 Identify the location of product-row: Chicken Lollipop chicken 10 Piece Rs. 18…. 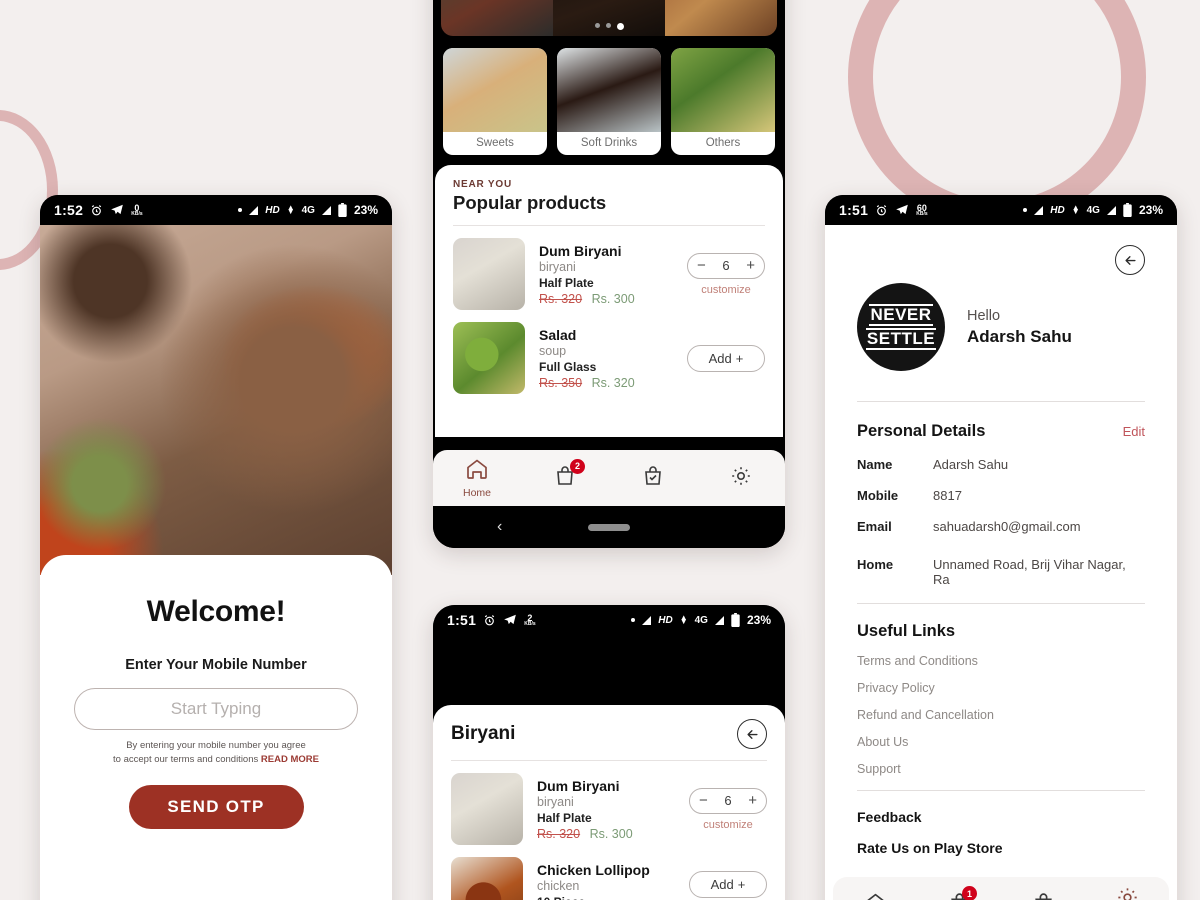
(609, 872).